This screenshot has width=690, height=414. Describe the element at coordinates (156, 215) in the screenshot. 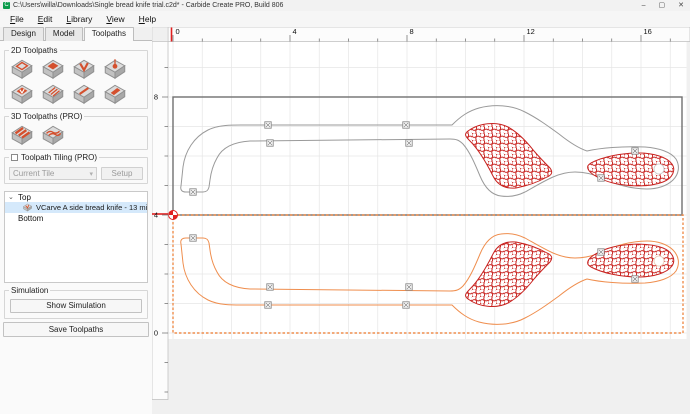

I see `ruler-v-label: 4` at that location.